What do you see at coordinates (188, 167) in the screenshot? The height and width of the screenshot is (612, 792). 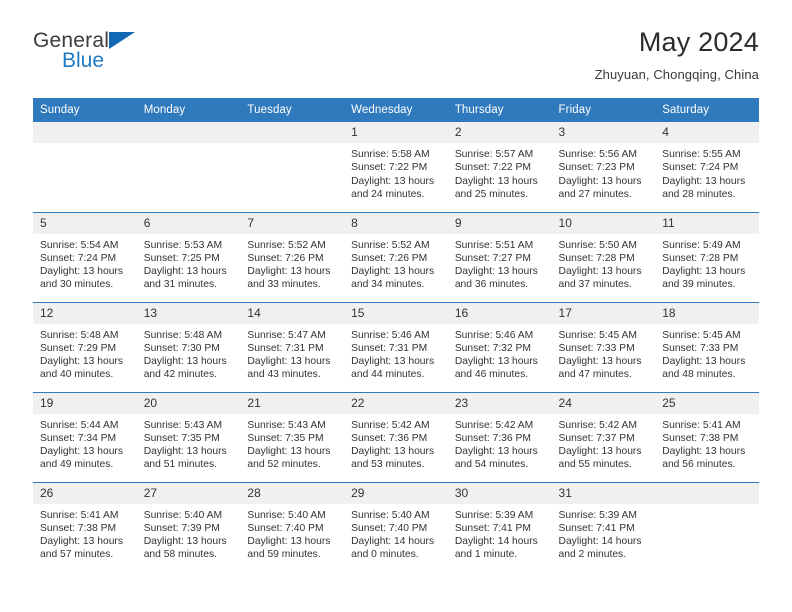 I see `calendar-day-cell-empty` at bounding box center [188, 167].